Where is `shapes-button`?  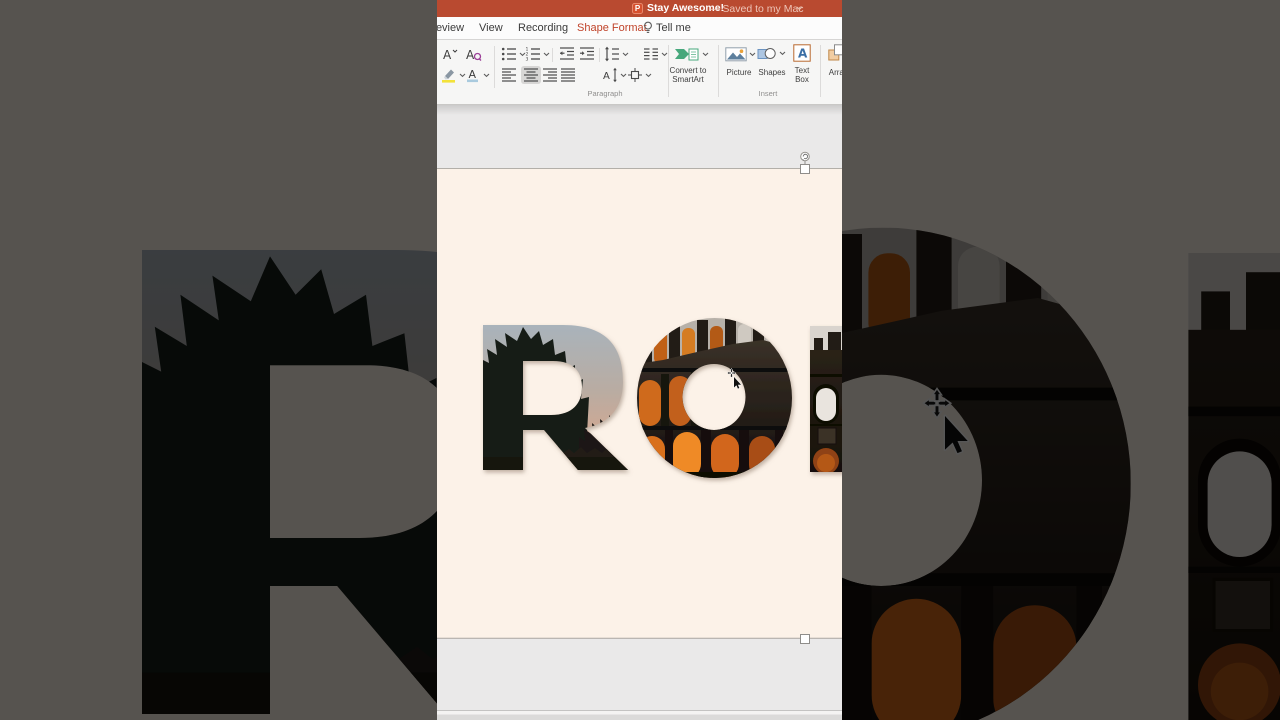
shapes-button is located at coordinates (771, 53).